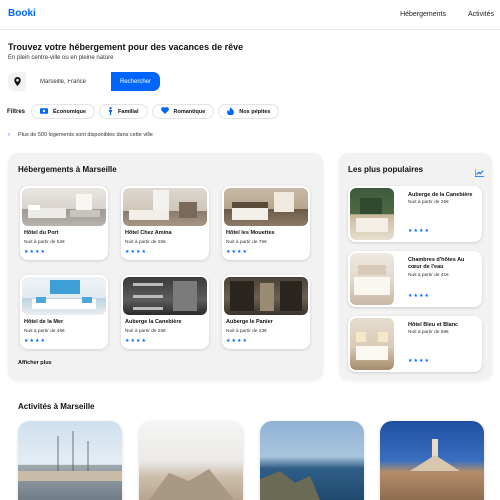 The image size is (500, 500). Describe the element at coordinates (436, 263) in the screenshot. I see `popular-name: Chambres d'hôtes Au cœur de l'eau` at that location.